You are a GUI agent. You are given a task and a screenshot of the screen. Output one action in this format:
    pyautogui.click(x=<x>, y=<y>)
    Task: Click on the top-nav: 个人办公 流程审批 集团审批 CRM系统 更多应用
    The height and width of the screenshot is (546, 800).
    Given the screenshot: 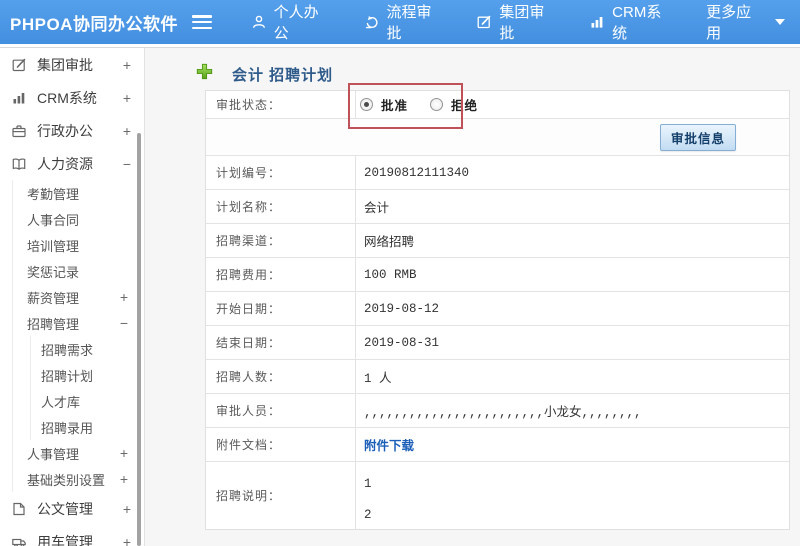 What is the action you would take?
    pyautogui.click(x=518, y=22)
    